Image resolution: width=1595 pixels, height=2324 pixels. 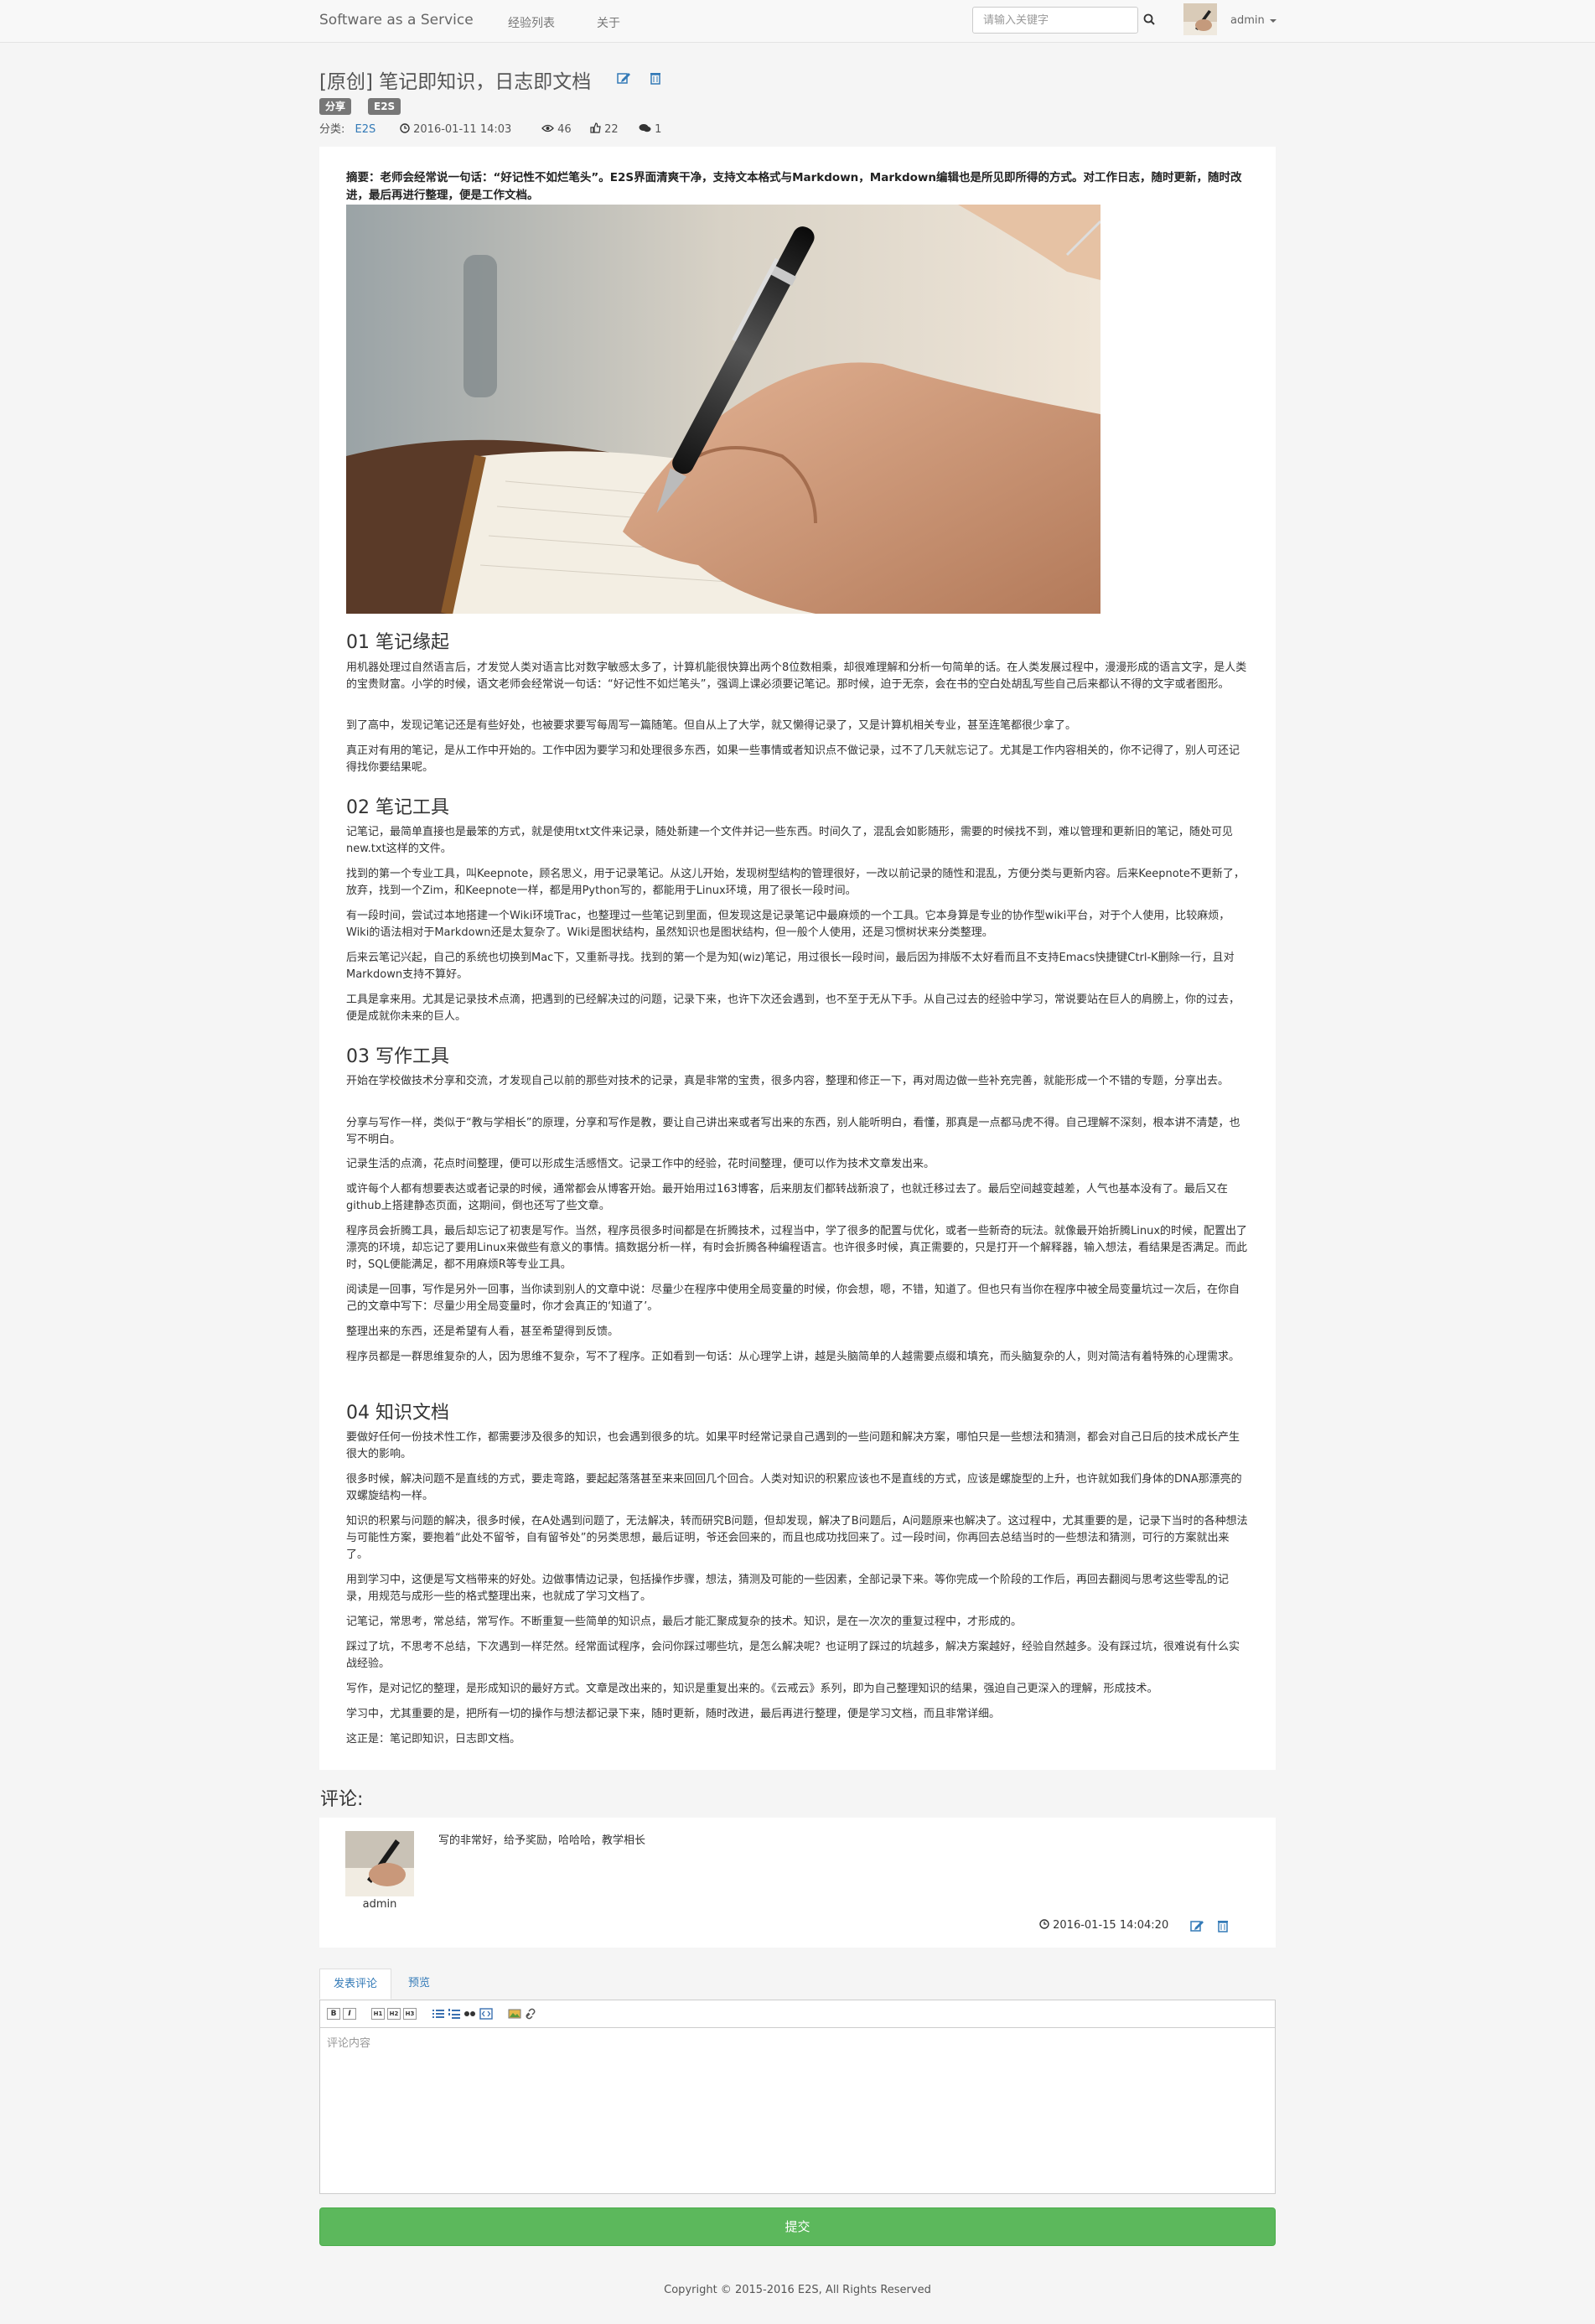 I want to click on tag-e2s: E2S, so click(x=384, y=106).